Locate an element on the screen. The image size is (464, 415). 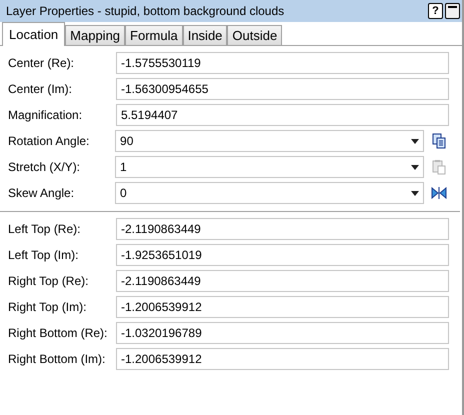
input-field: -1.9253651019 is located at coordinates (282, 255).